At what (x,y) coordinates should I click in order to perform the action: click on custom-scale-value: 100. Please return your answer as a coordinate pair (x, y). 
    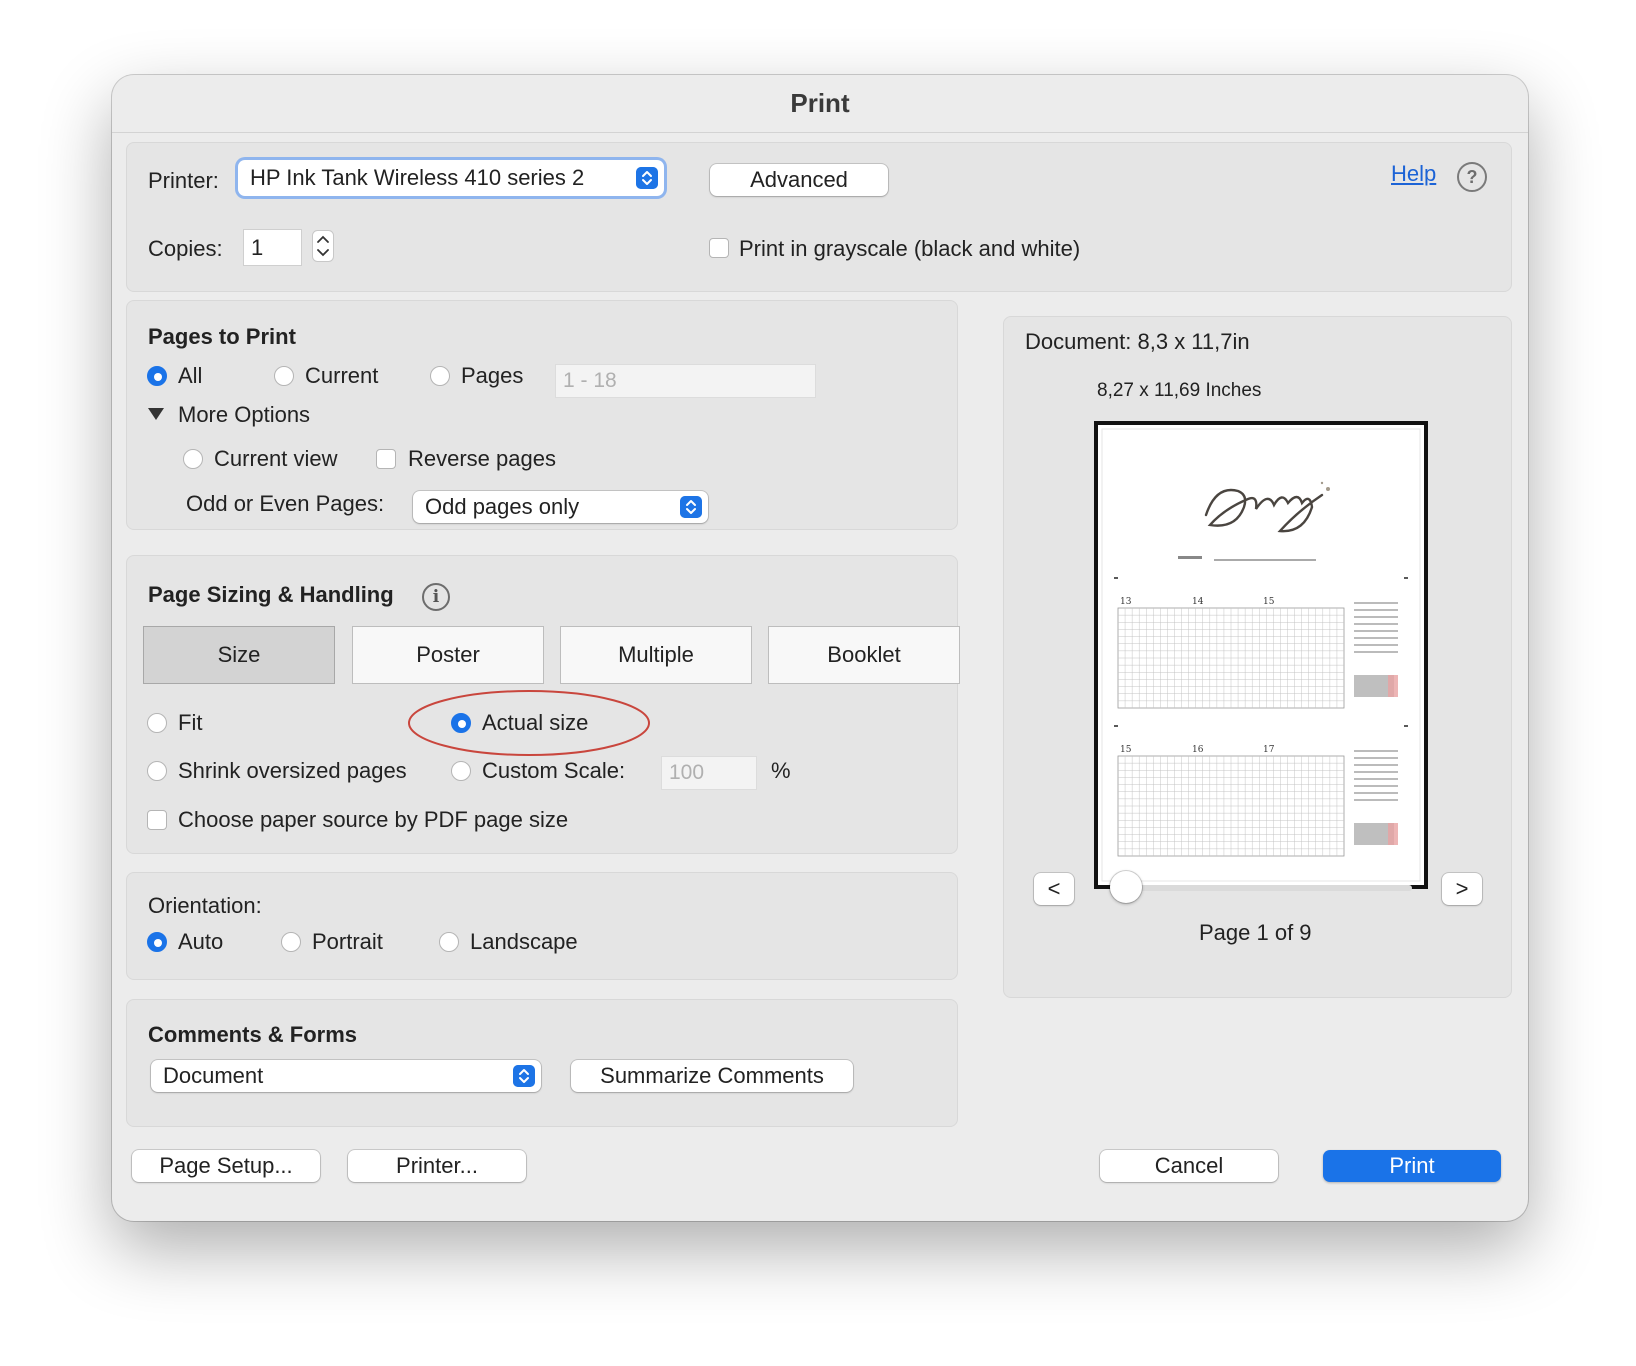
    Looking at the image, I should click on (687, 772).